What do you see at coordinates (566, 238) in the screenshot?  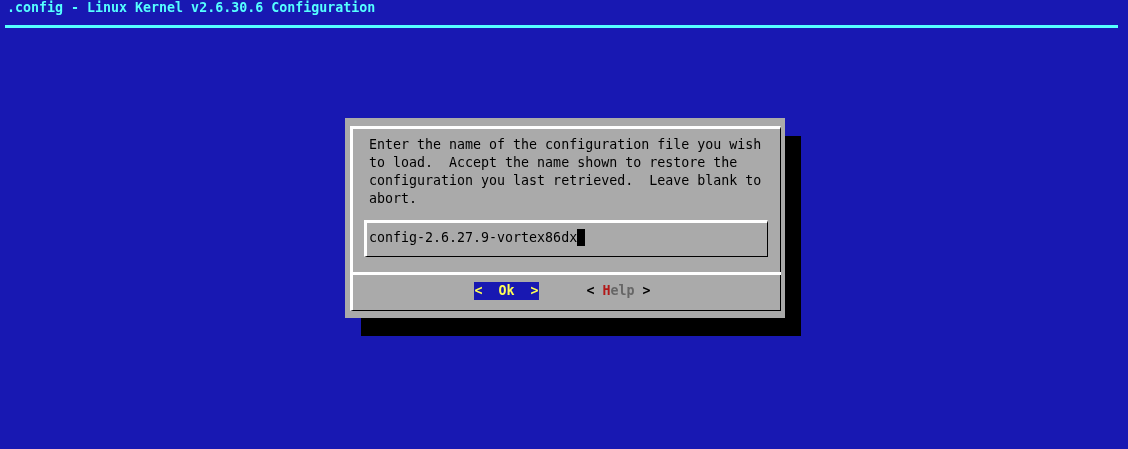 I see `input-field: config-2.6.27.9-vortex86dx` at bounding box center [566, 238].